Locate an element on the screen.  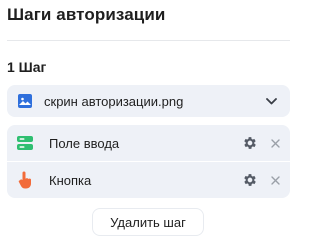
divider is located at coordinates (148, 40).